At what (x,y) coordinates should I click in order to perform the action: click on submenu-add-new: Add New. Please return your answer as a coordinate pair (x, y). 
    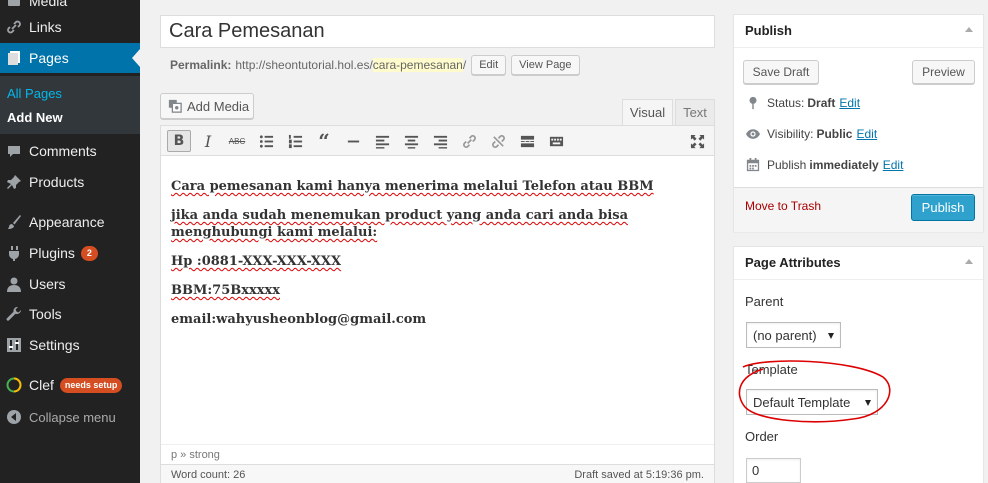
    Looking at the image, I should click on (35, 117).